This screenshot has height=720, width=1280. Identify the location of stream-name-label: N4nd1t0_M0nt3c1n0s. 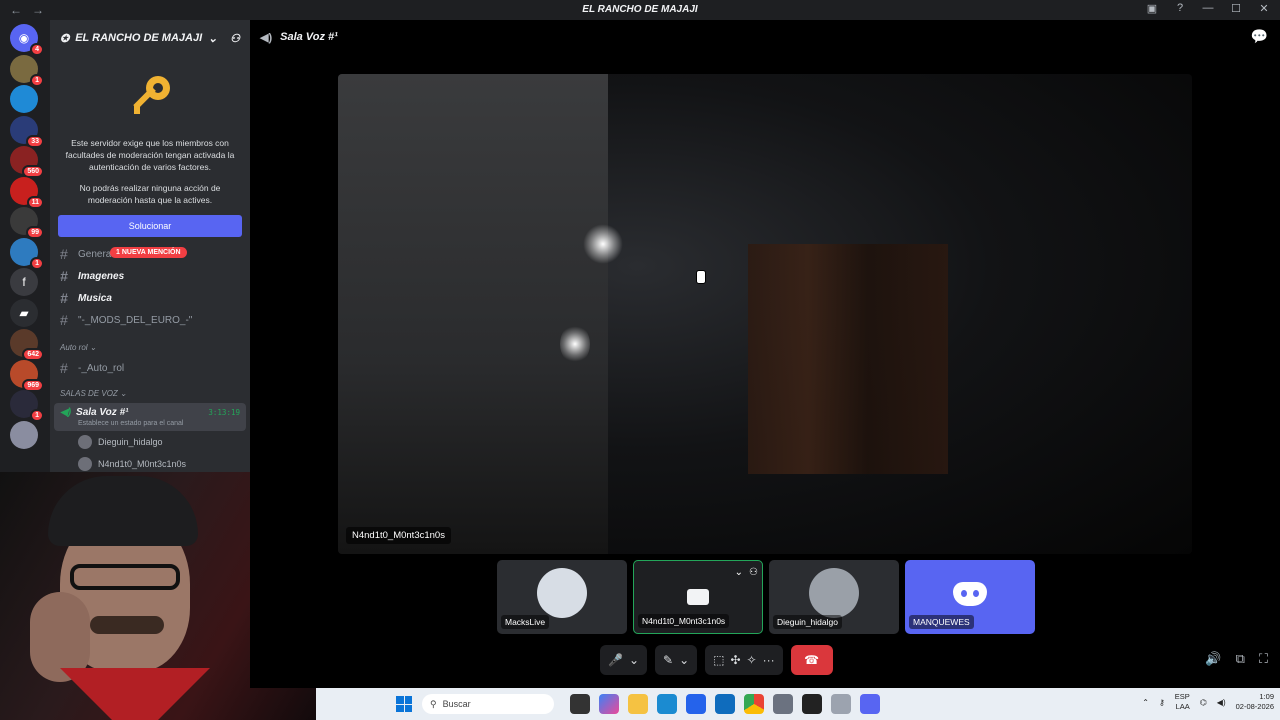
(398, 535).